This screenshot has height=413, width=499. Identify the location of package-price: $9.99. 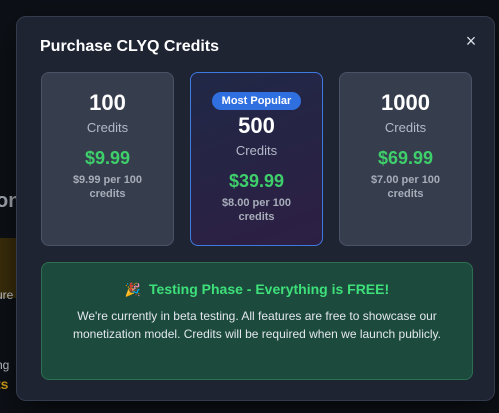
(107, 158).